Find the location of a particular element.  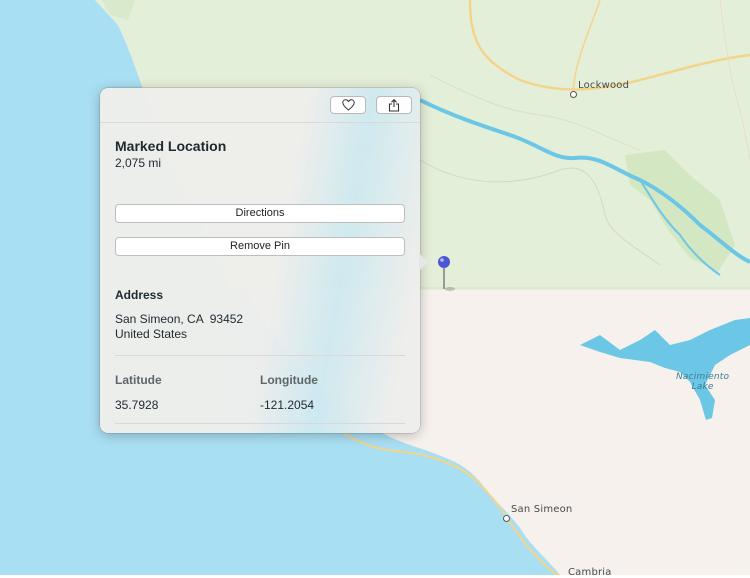

remove-pin-button: Remove Pin is located at coordinates (260, 246).